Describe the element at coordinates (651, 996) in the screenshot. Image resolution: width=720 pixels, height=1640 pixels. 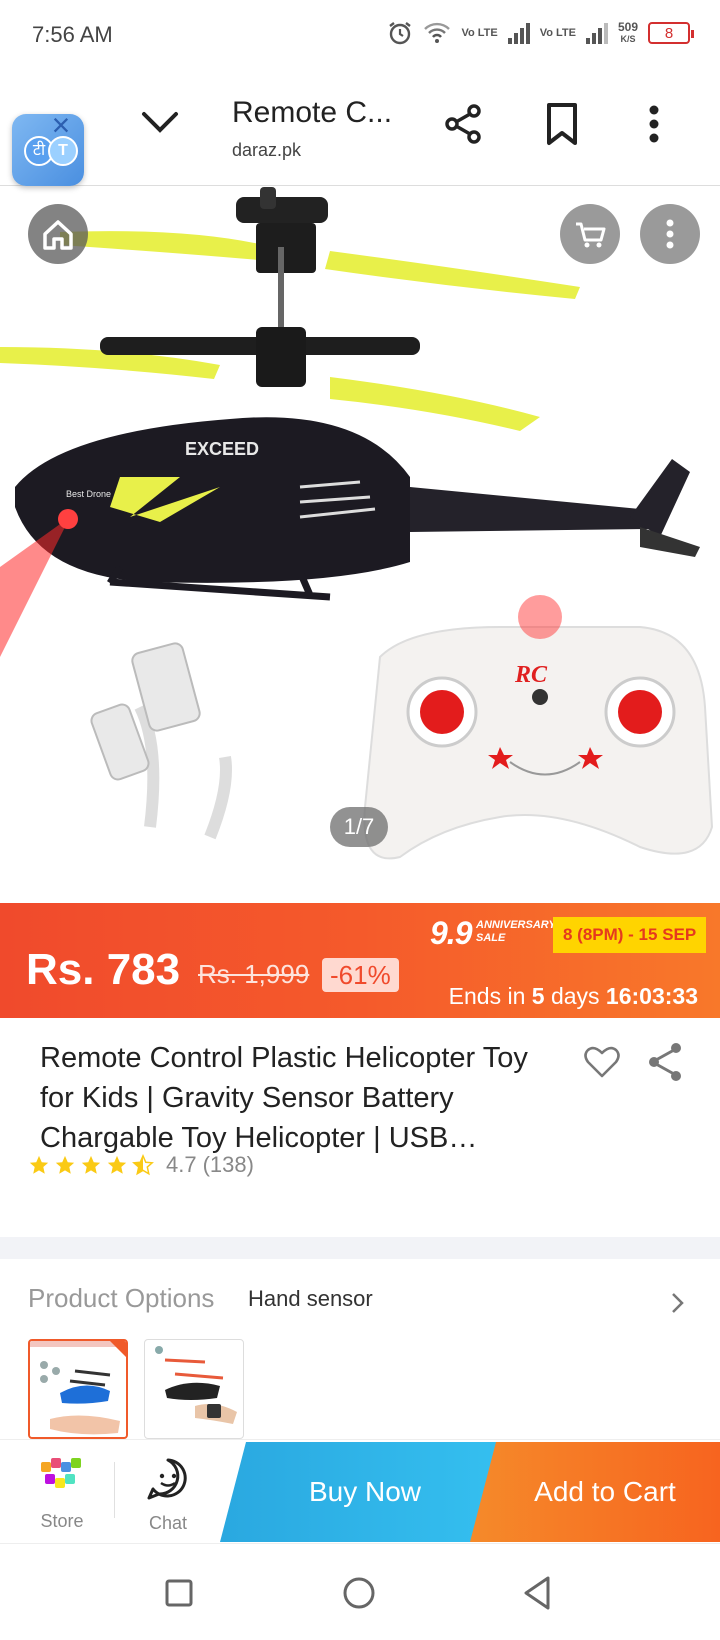
I see `countdown-time: 16:03:33` at that location.